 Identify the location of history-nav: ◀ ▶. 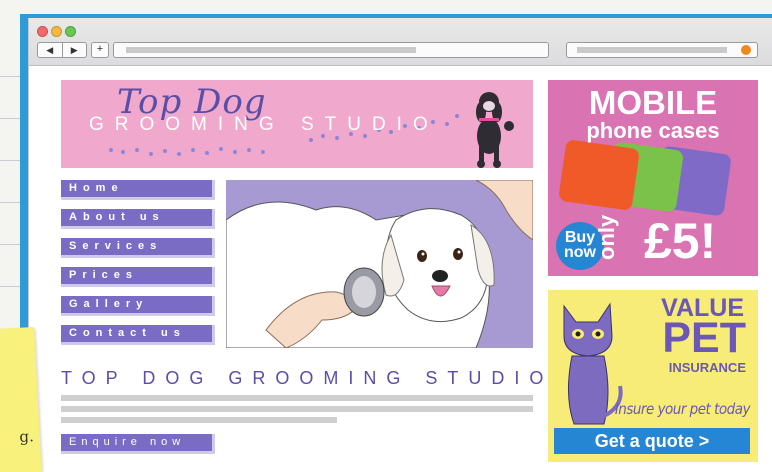
(62, 50).